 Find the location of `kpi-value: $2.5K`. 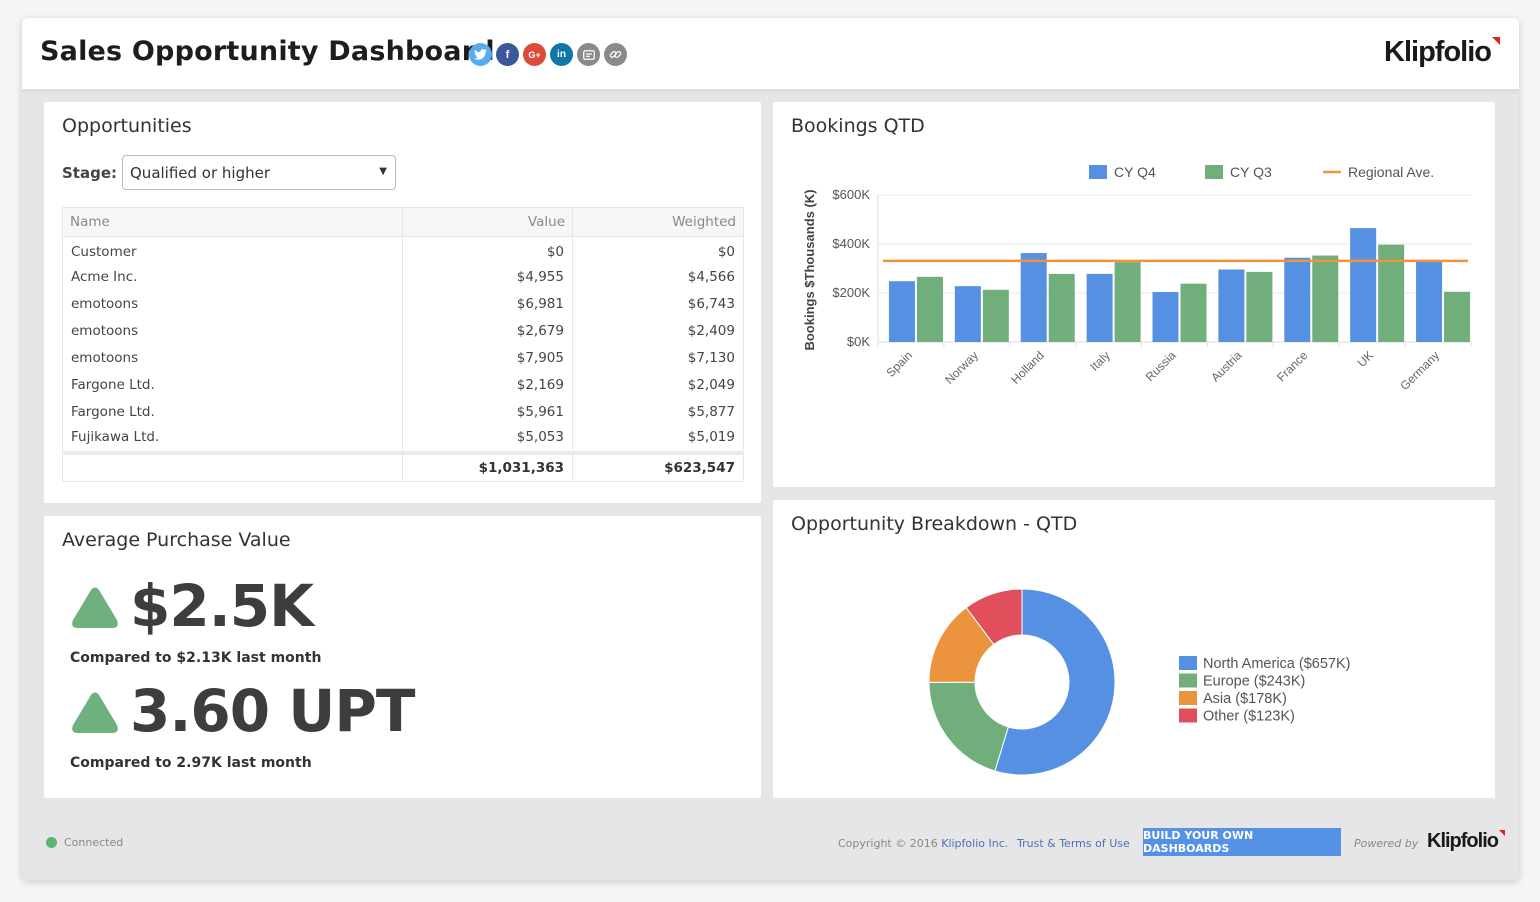

kpi-value: $2.5K is located at coordinates (222, 606).